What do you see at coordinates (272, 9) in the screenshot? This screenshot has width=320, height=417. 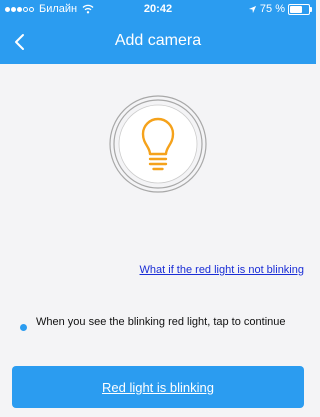 I see `battery-percent: 75 %` at bounding box center [272, 9].